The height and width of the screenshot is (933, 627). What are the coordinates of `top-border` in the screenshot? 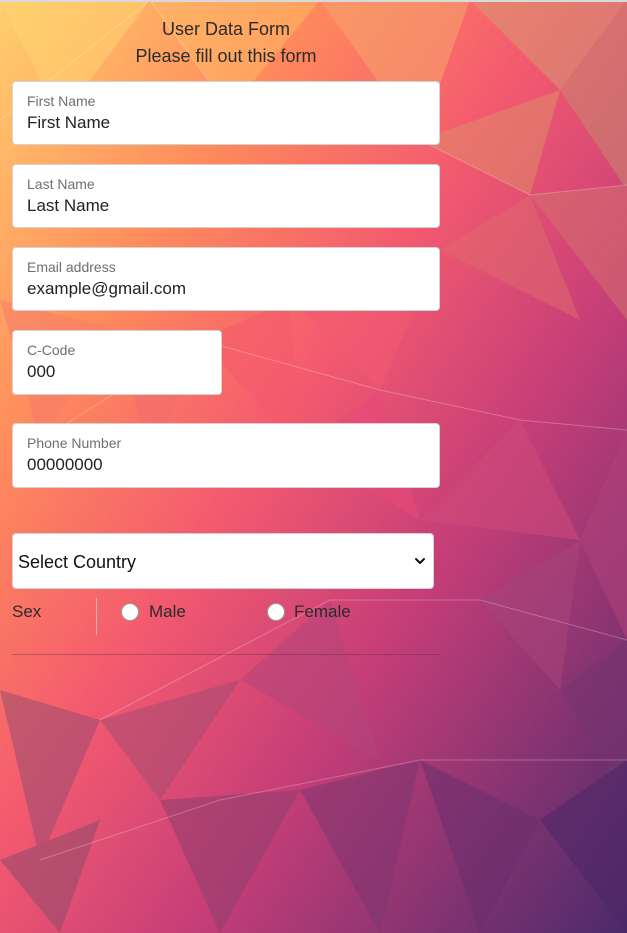 It's located at (313, 1).